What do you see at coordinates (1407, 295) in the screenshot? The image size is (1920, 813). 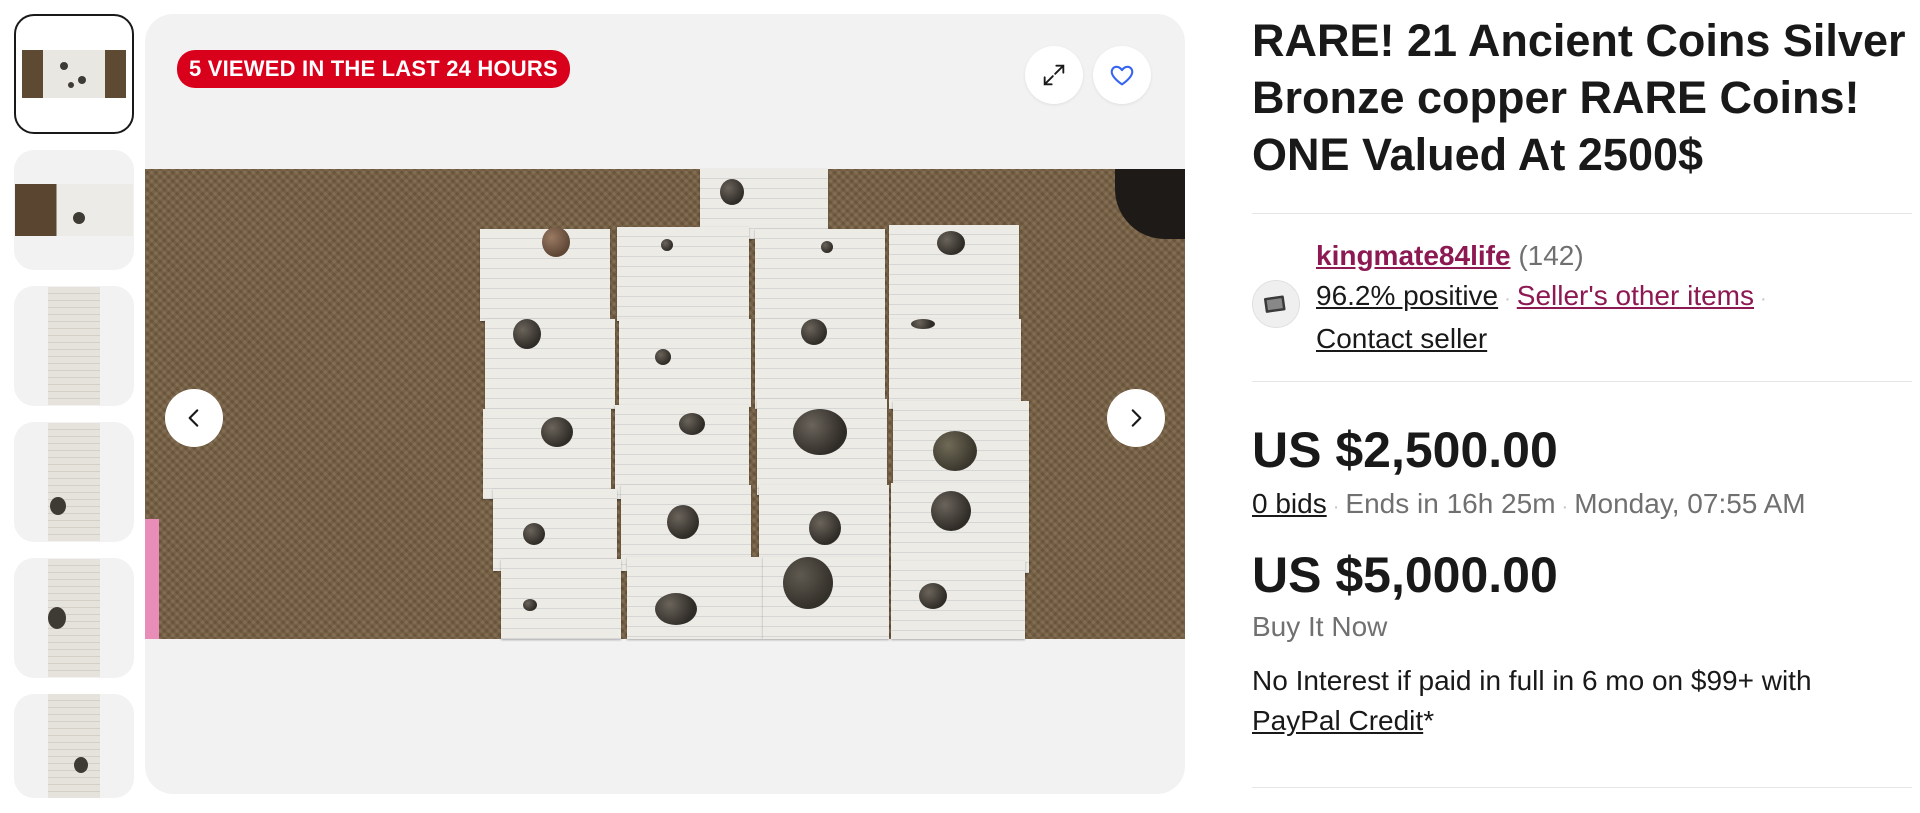 I see `seller-positive-feedback: 96.2% positive` at bounding box center [1407, 295].